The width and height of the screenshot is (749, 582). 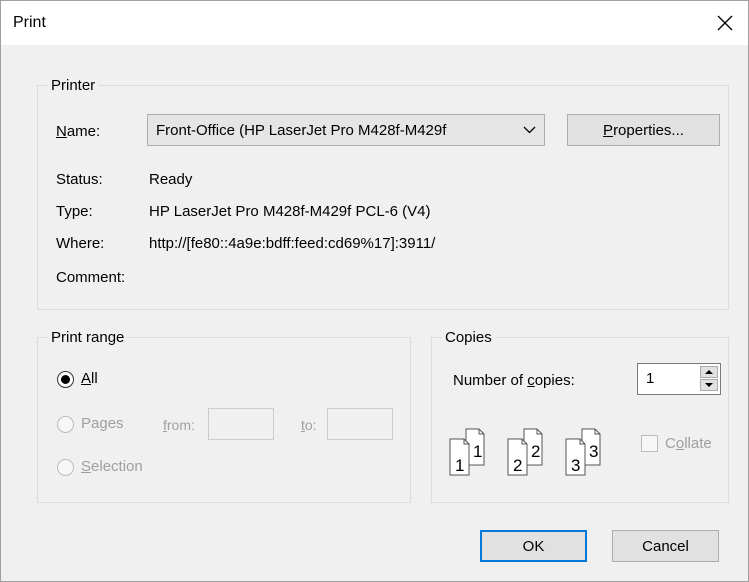 What do you see at coordinates (74, 211) in the screenshot?
I see `type-label: Type:` at bounding box center [74, 211].